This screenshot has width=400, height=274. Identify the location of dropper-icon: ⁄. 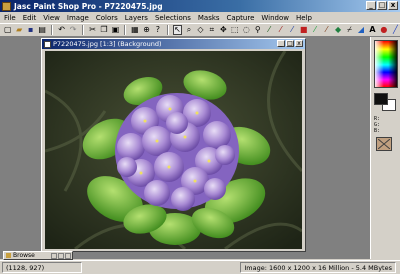
(268, 30).